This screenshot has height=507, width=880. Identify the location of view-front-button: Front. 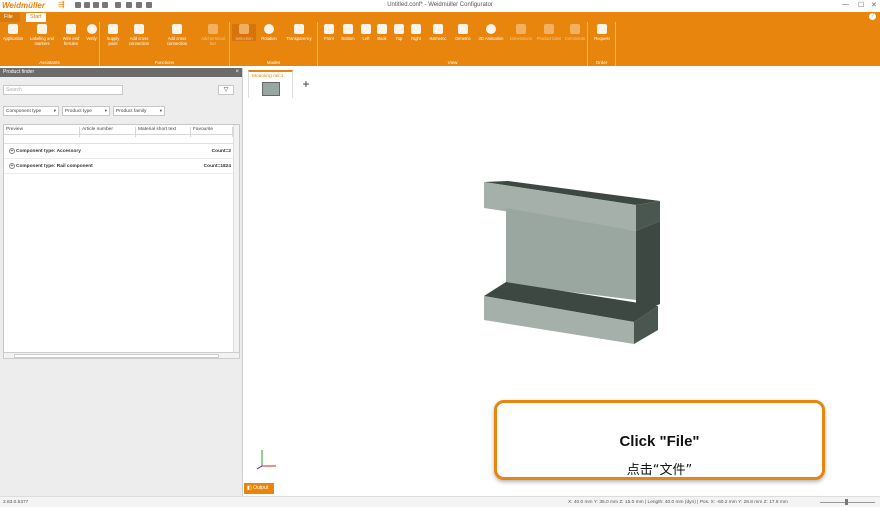
(329, 32).